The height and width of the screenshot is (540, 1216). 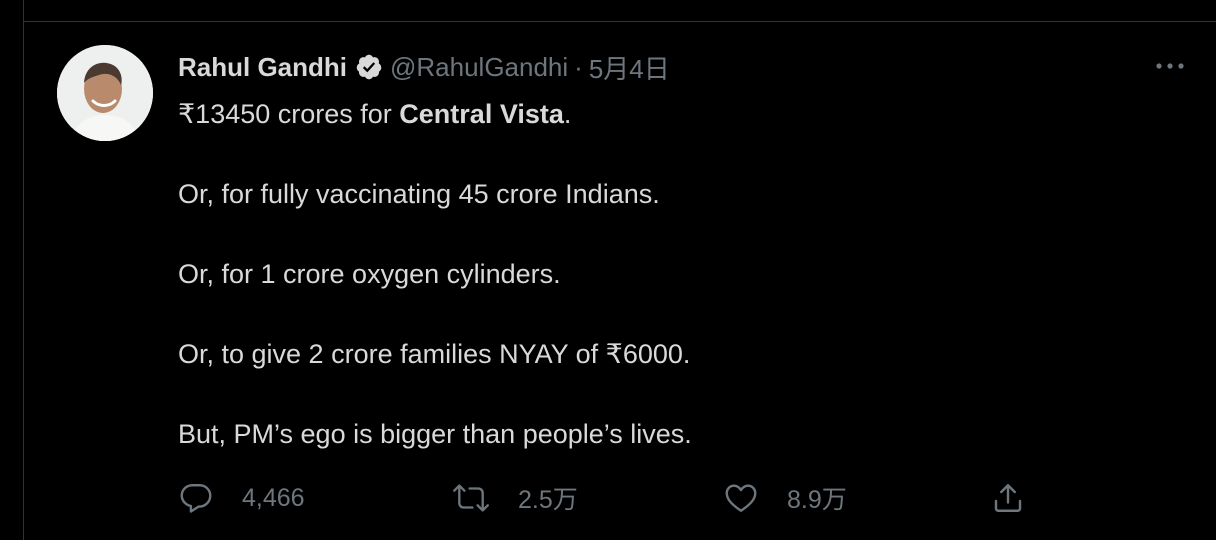 I want to click on tweet-date: 5月4日, so click(x=629, y=67).